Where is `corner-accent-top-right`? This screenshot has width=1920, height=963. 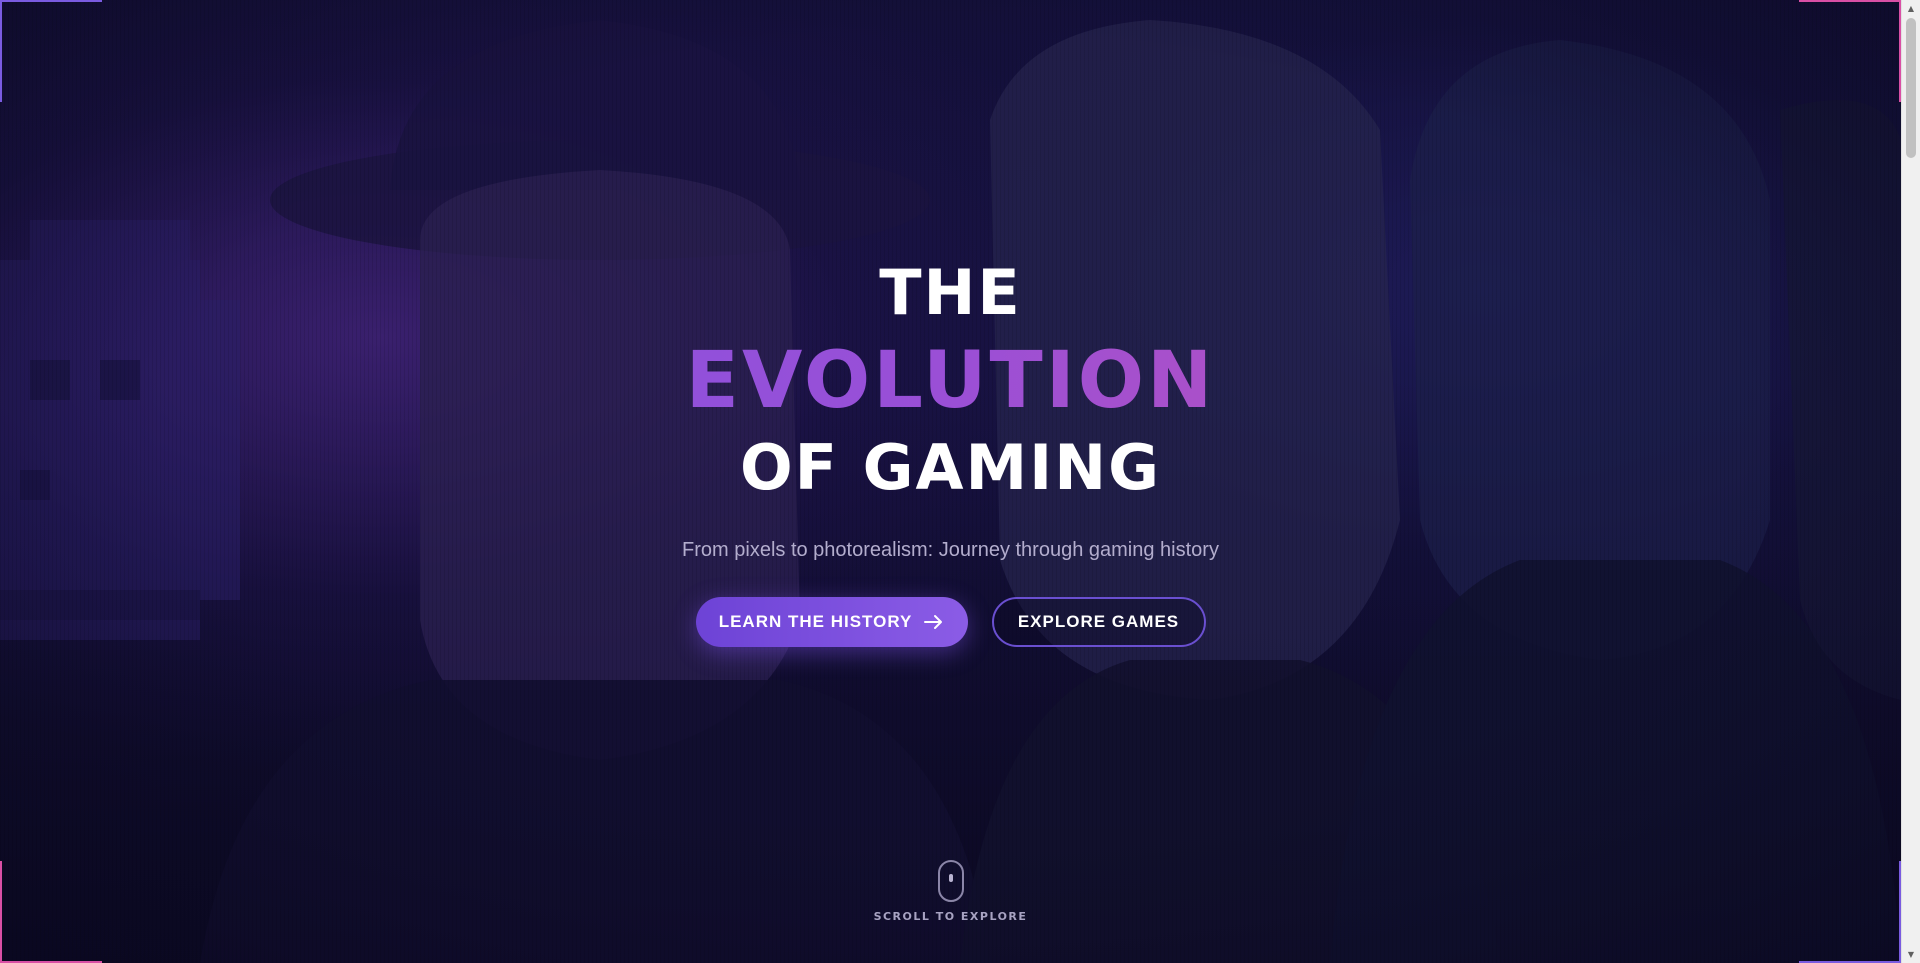 corner-accent-top-right is located at coordinates (1850, 51).